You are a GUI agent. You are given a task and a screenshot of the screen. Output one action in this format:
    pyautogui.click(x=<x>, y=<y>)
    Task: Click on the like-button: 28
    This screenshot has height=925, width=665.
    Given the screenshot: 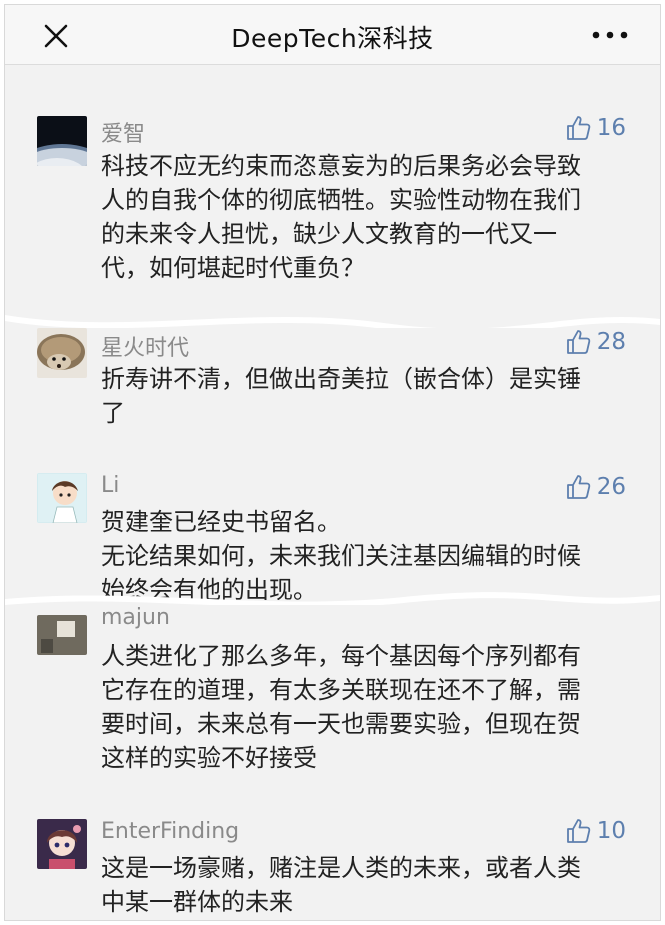 What is the action you would take?
    pyautogui.click(x=595, y=342)
    